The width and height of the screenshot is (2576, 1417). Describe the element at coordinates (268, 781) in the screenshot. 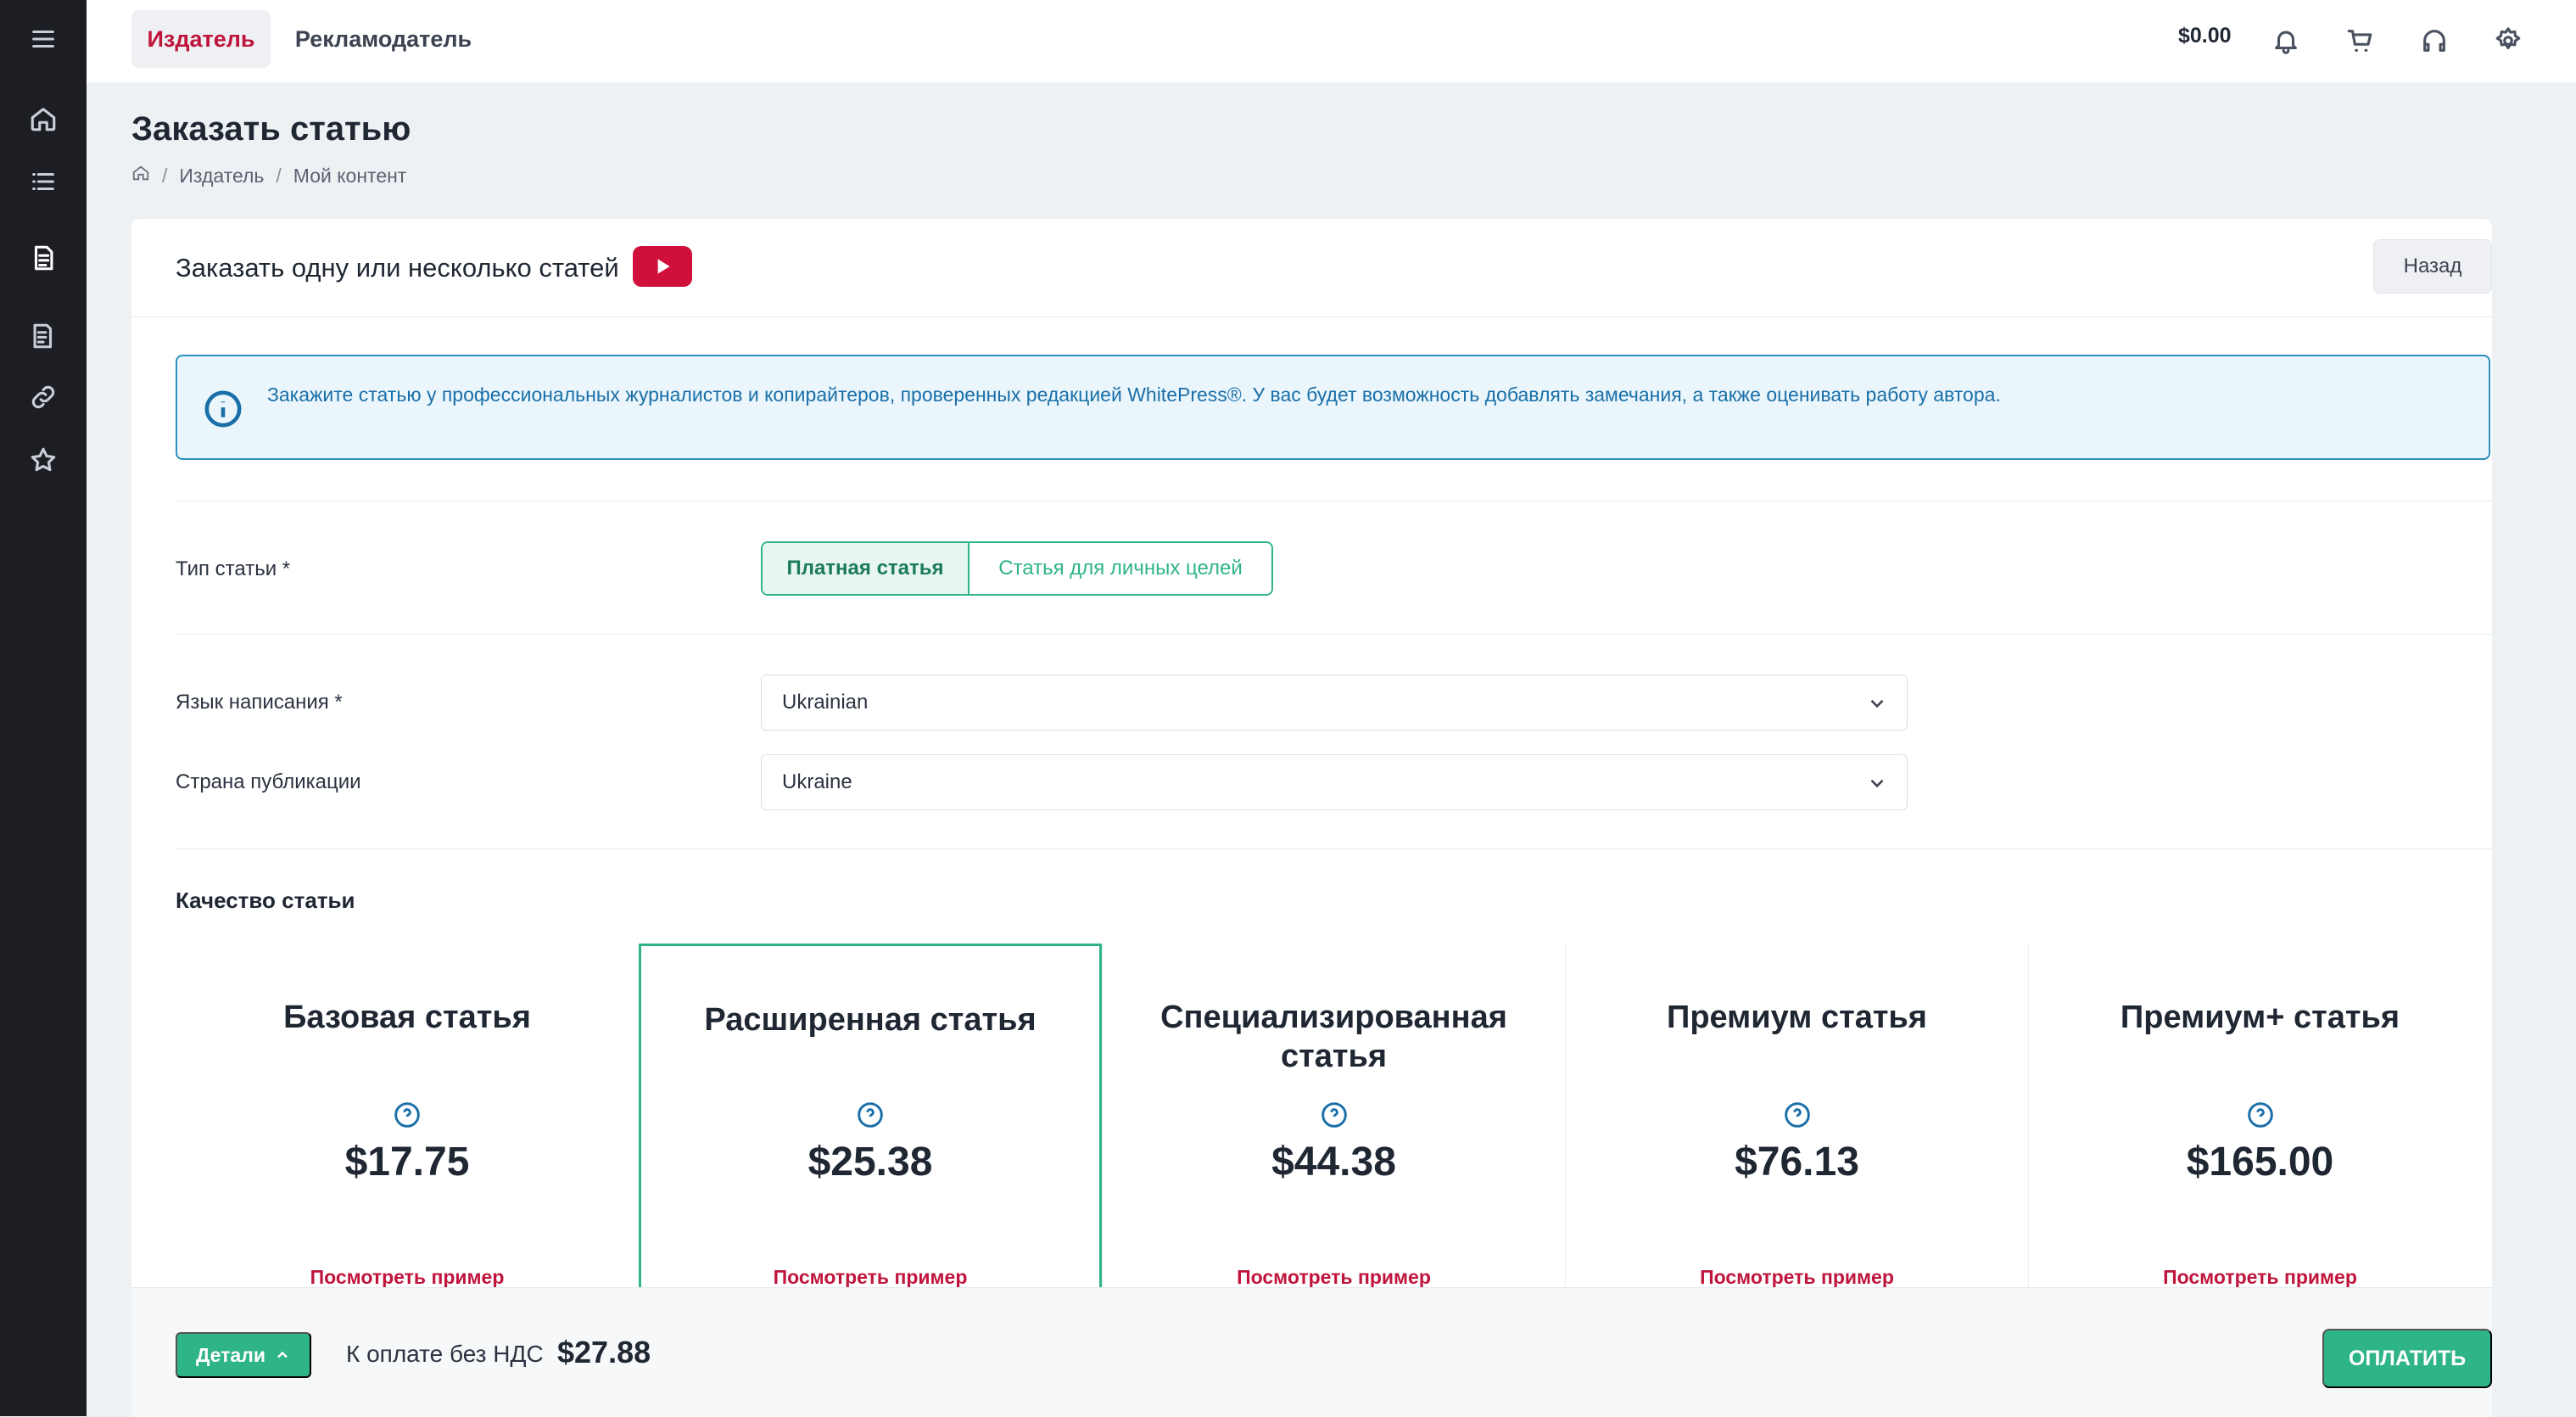

I see `country-label: Страна публикации` at that location.